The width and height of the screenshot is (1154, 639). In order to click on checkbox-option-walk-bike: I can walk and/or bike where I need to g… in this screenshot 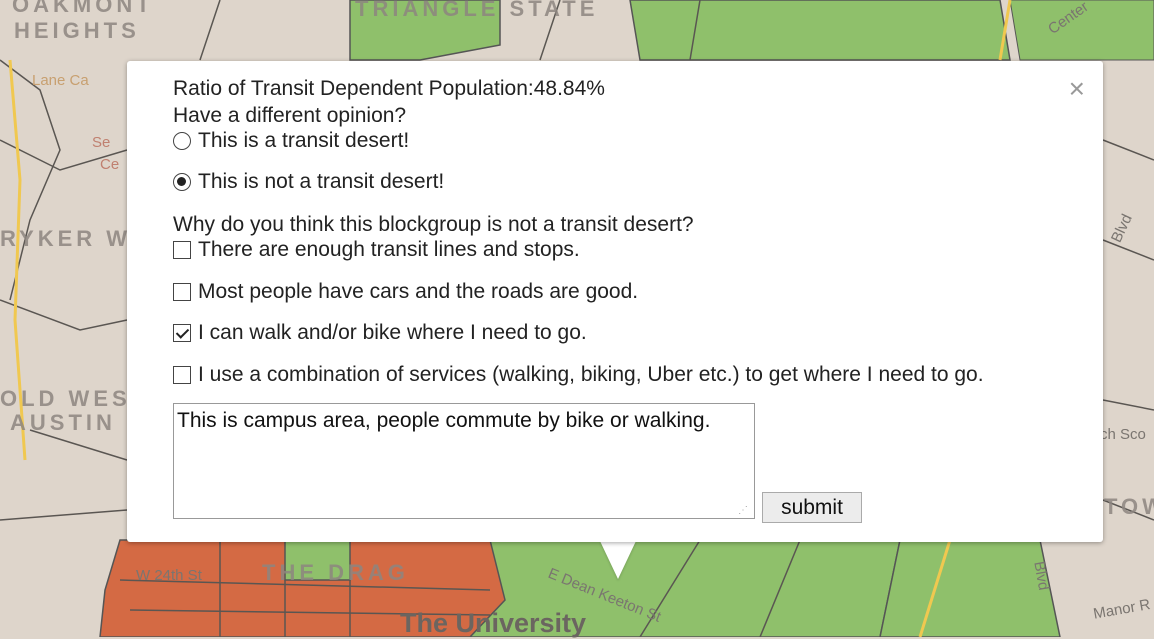, I will do `click(380, 333)`.